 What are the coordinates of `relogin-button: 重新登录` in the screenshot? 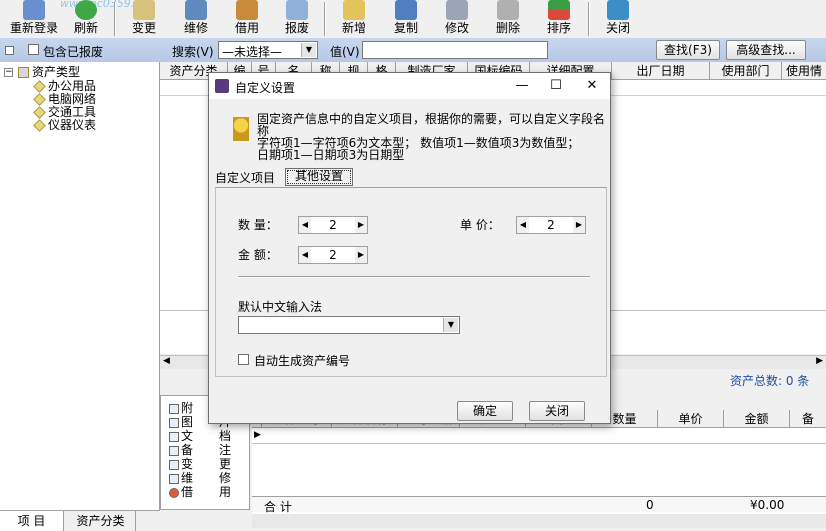 It's located at (34, 19).